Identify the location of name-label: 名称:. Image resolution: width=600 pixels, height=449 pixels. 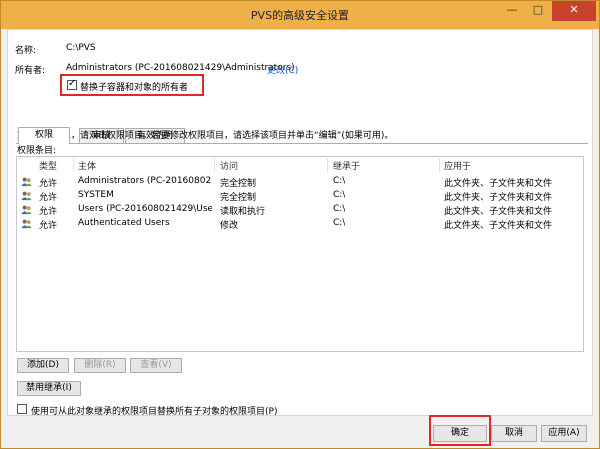
(26, 51).